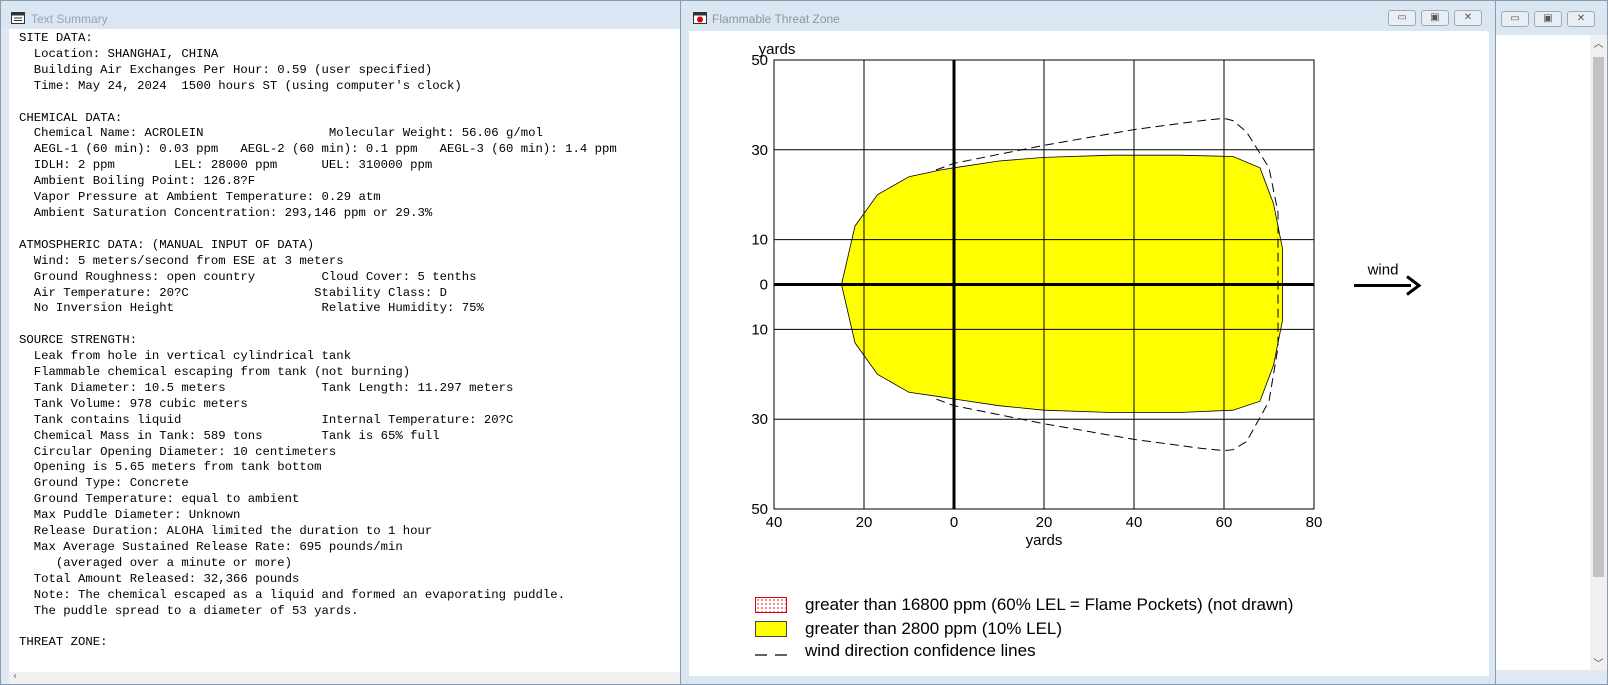  I want to click on horizontal-scrollbar: ‹, so click(346, 677).